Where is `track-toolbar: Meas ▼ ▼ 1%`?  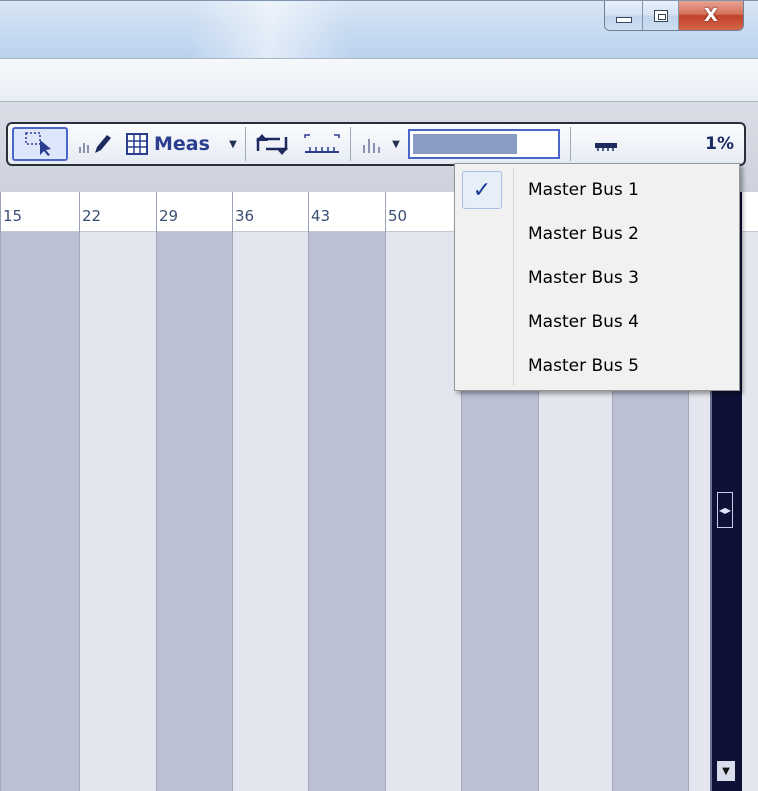
track-toolbar: Meas ▼ ▼ 1% is located at coordinates (376, 144).